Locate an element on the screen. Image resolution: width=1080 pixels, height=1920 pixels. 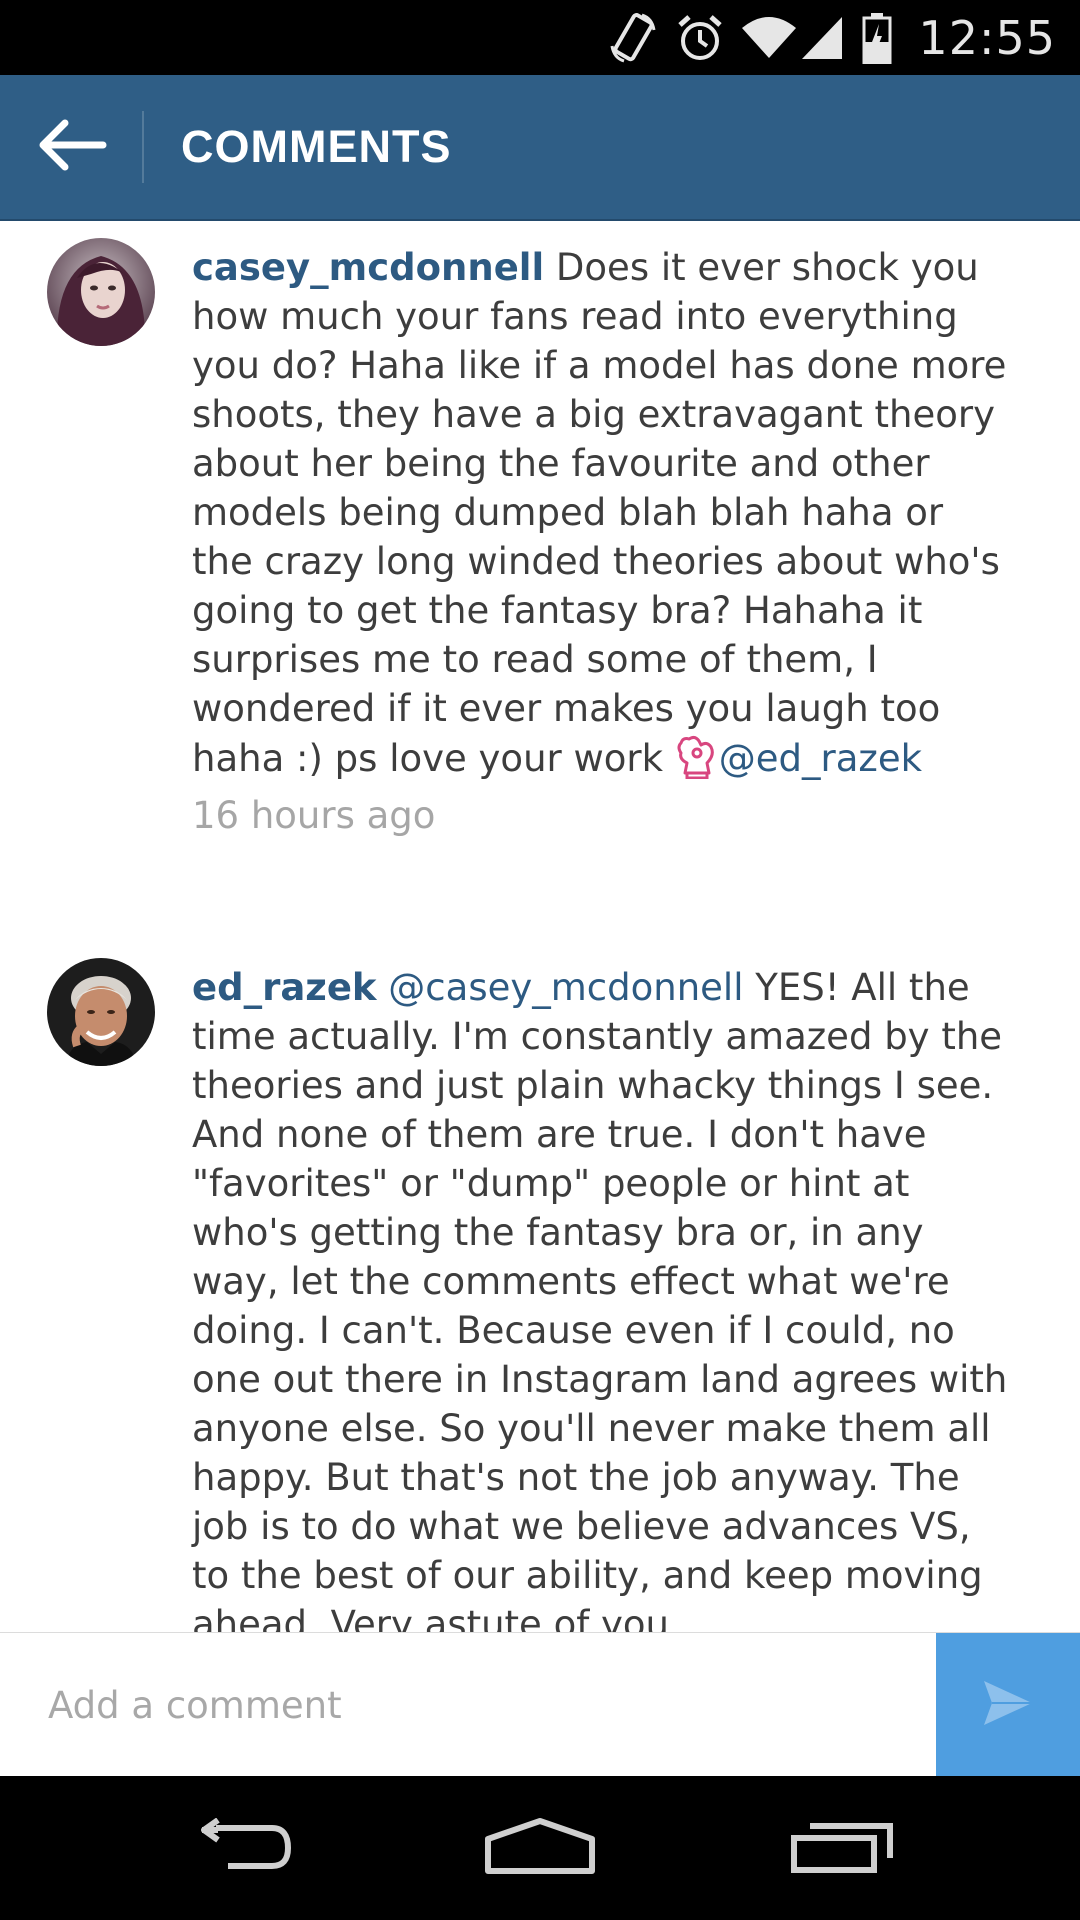
battery-icon is located at coordinates (877, 38).